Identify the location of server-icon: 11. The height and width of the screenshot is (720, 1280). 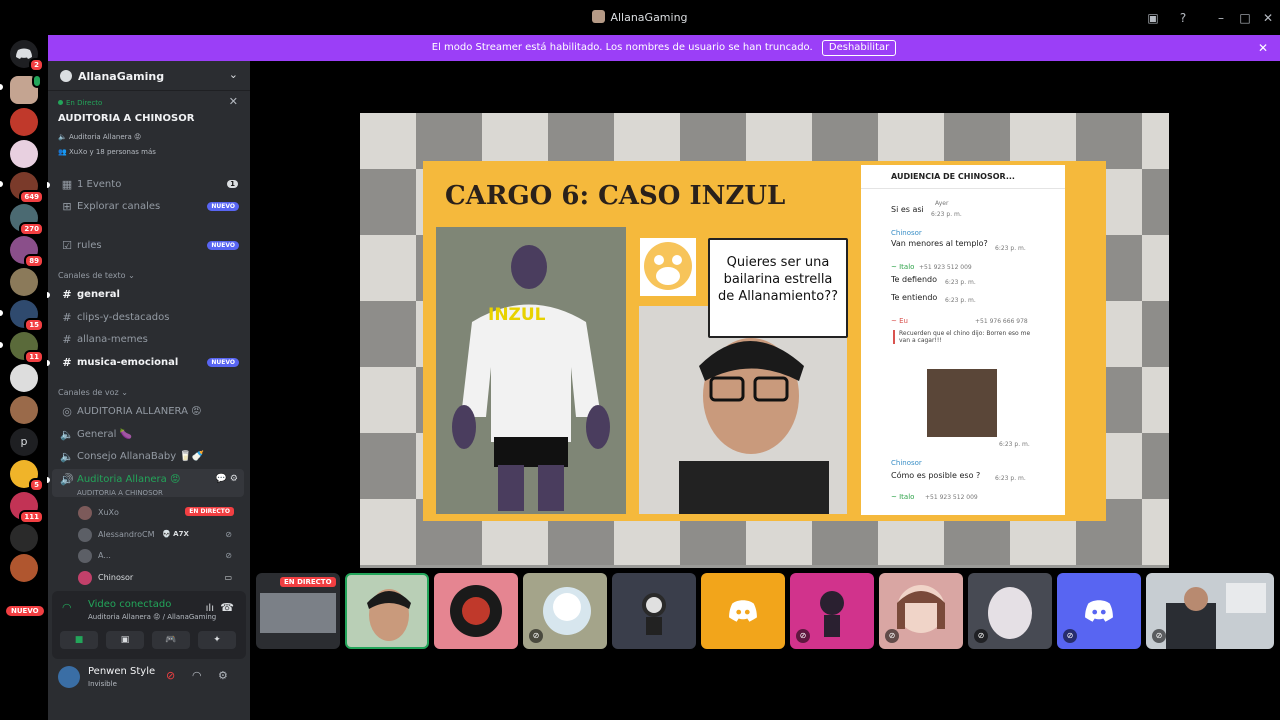
(27, 348).